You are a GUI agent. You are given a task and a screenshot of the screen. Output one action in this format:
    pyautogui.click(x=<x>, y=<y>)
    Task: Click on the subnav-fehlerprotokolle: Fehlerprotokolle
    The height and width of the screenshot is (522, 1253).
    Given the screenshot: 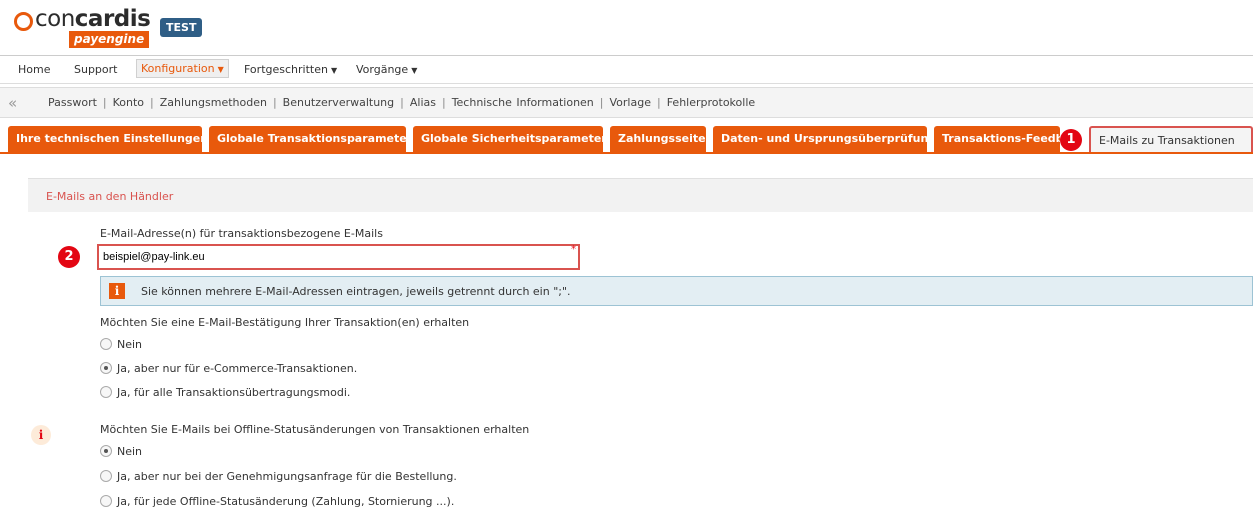 What is the action you would take?
    pyautogui.click(x=711, y=102)
    